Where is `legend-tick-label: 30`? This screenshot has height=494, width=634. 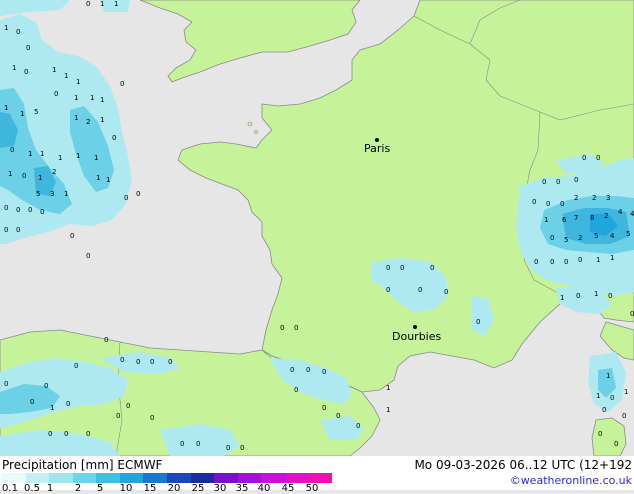 legend-tick-label: 30 is located at coordinates (220, 488).